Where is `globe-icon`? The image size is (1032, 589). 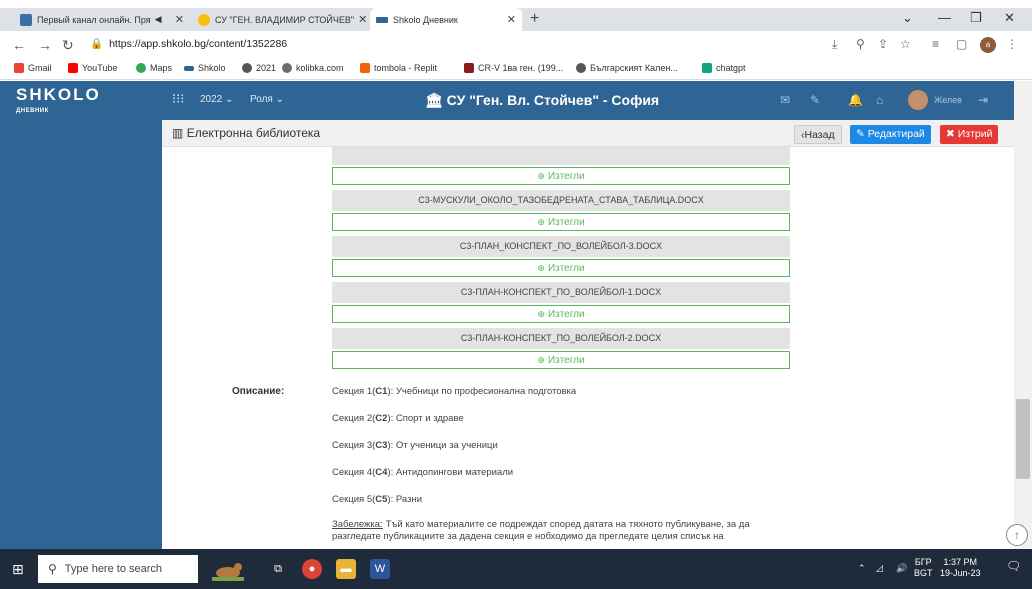 globe-icon is located at coordinates (581, 68).